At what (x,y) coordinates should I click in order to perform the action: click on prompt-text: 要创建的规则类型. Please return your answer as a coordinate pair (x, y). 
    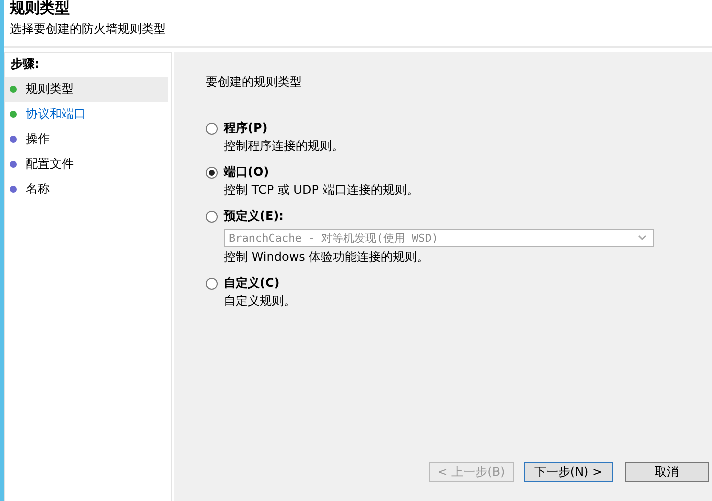
    Looking at the image, I should click on (254, 82).